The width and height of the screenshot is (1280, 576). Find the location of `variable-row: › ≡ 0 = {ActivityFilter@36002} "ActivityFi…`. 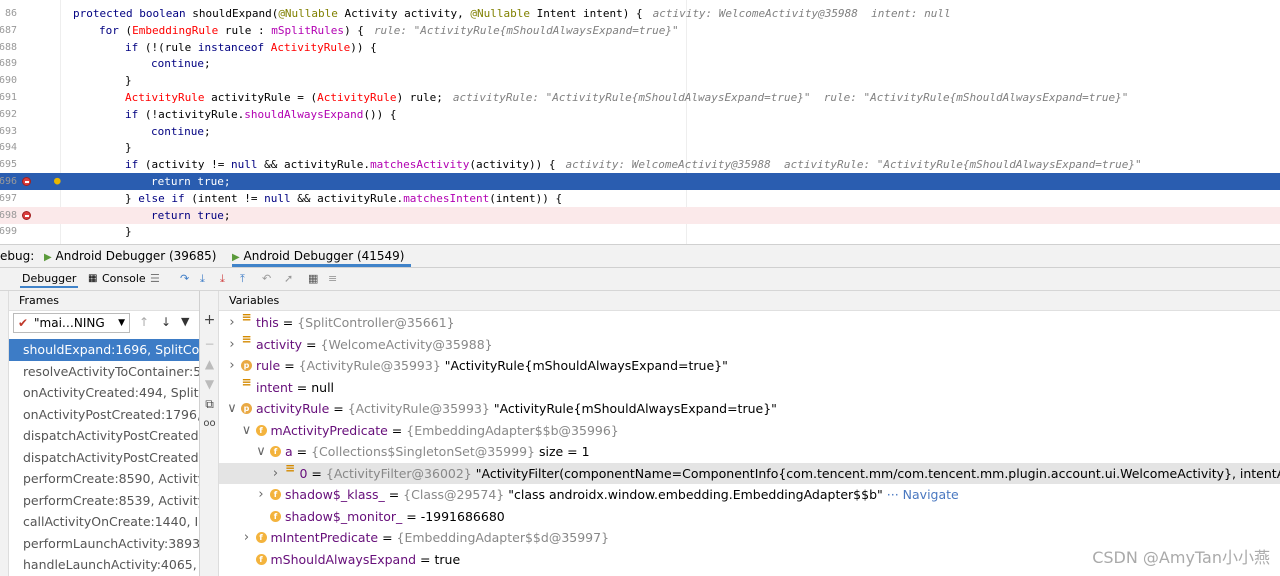

variable-row: › ≡ 0 = {ActivityFilter@36002} "ActivityFi… is located at coordinates (749, 473).